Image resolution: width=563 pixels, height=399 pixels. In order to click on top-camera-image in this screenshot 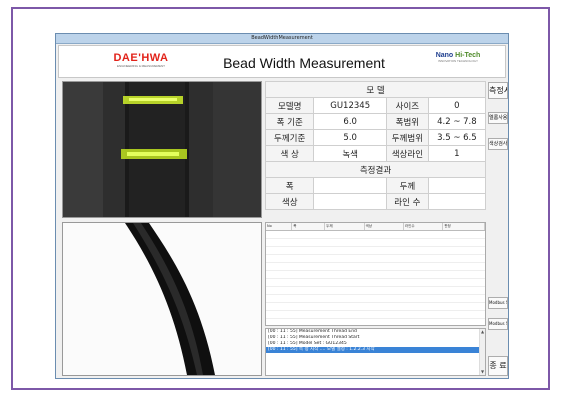, I will do `click(162, 149)`.